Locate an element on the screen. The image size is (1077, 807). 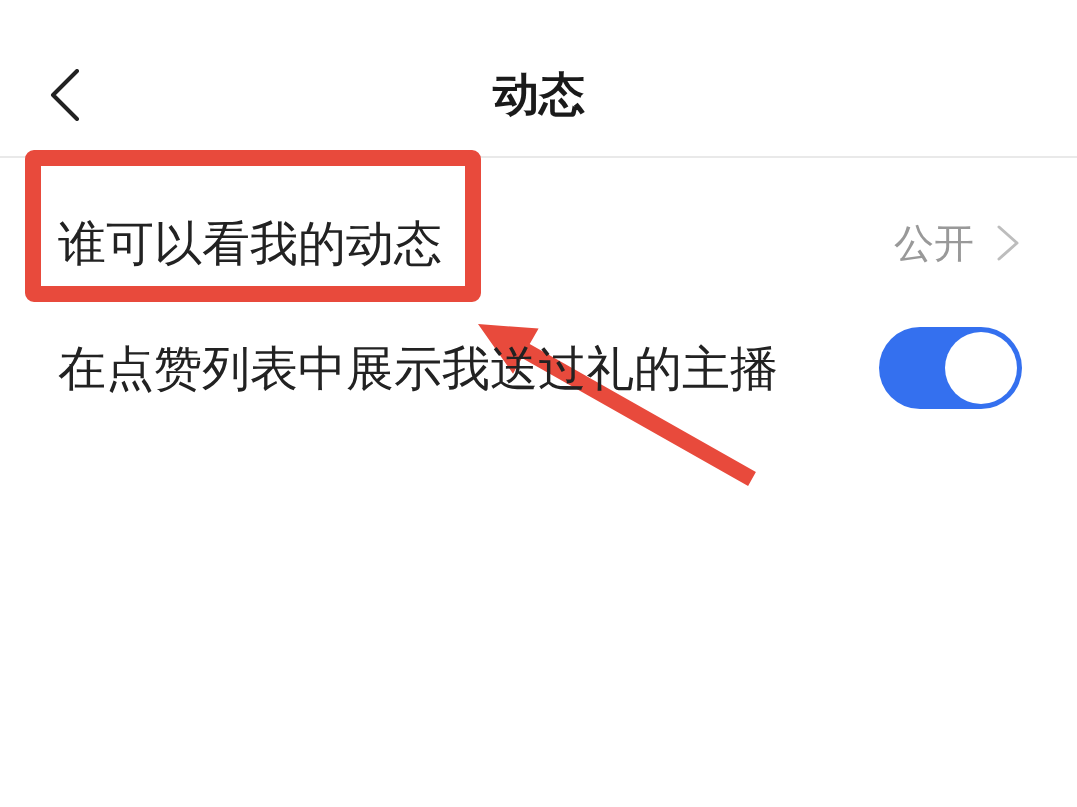
chevron-right-icon is located at coordinates (1008, 242).